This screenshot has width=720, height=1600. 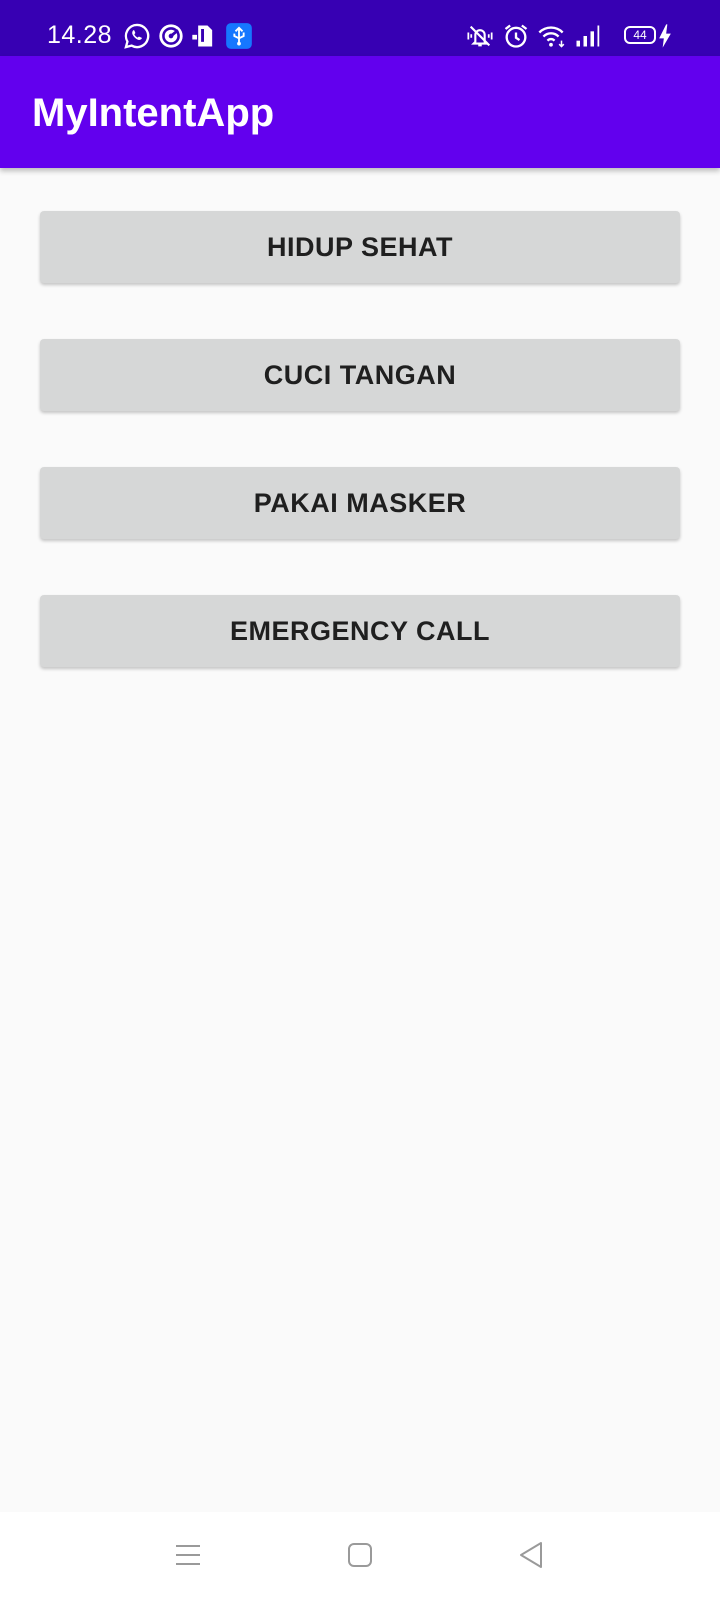 What do you see at coordinates (80, 35) in the screenshot?
I see `status-time: 14.28` at bounding box center [80, 35].